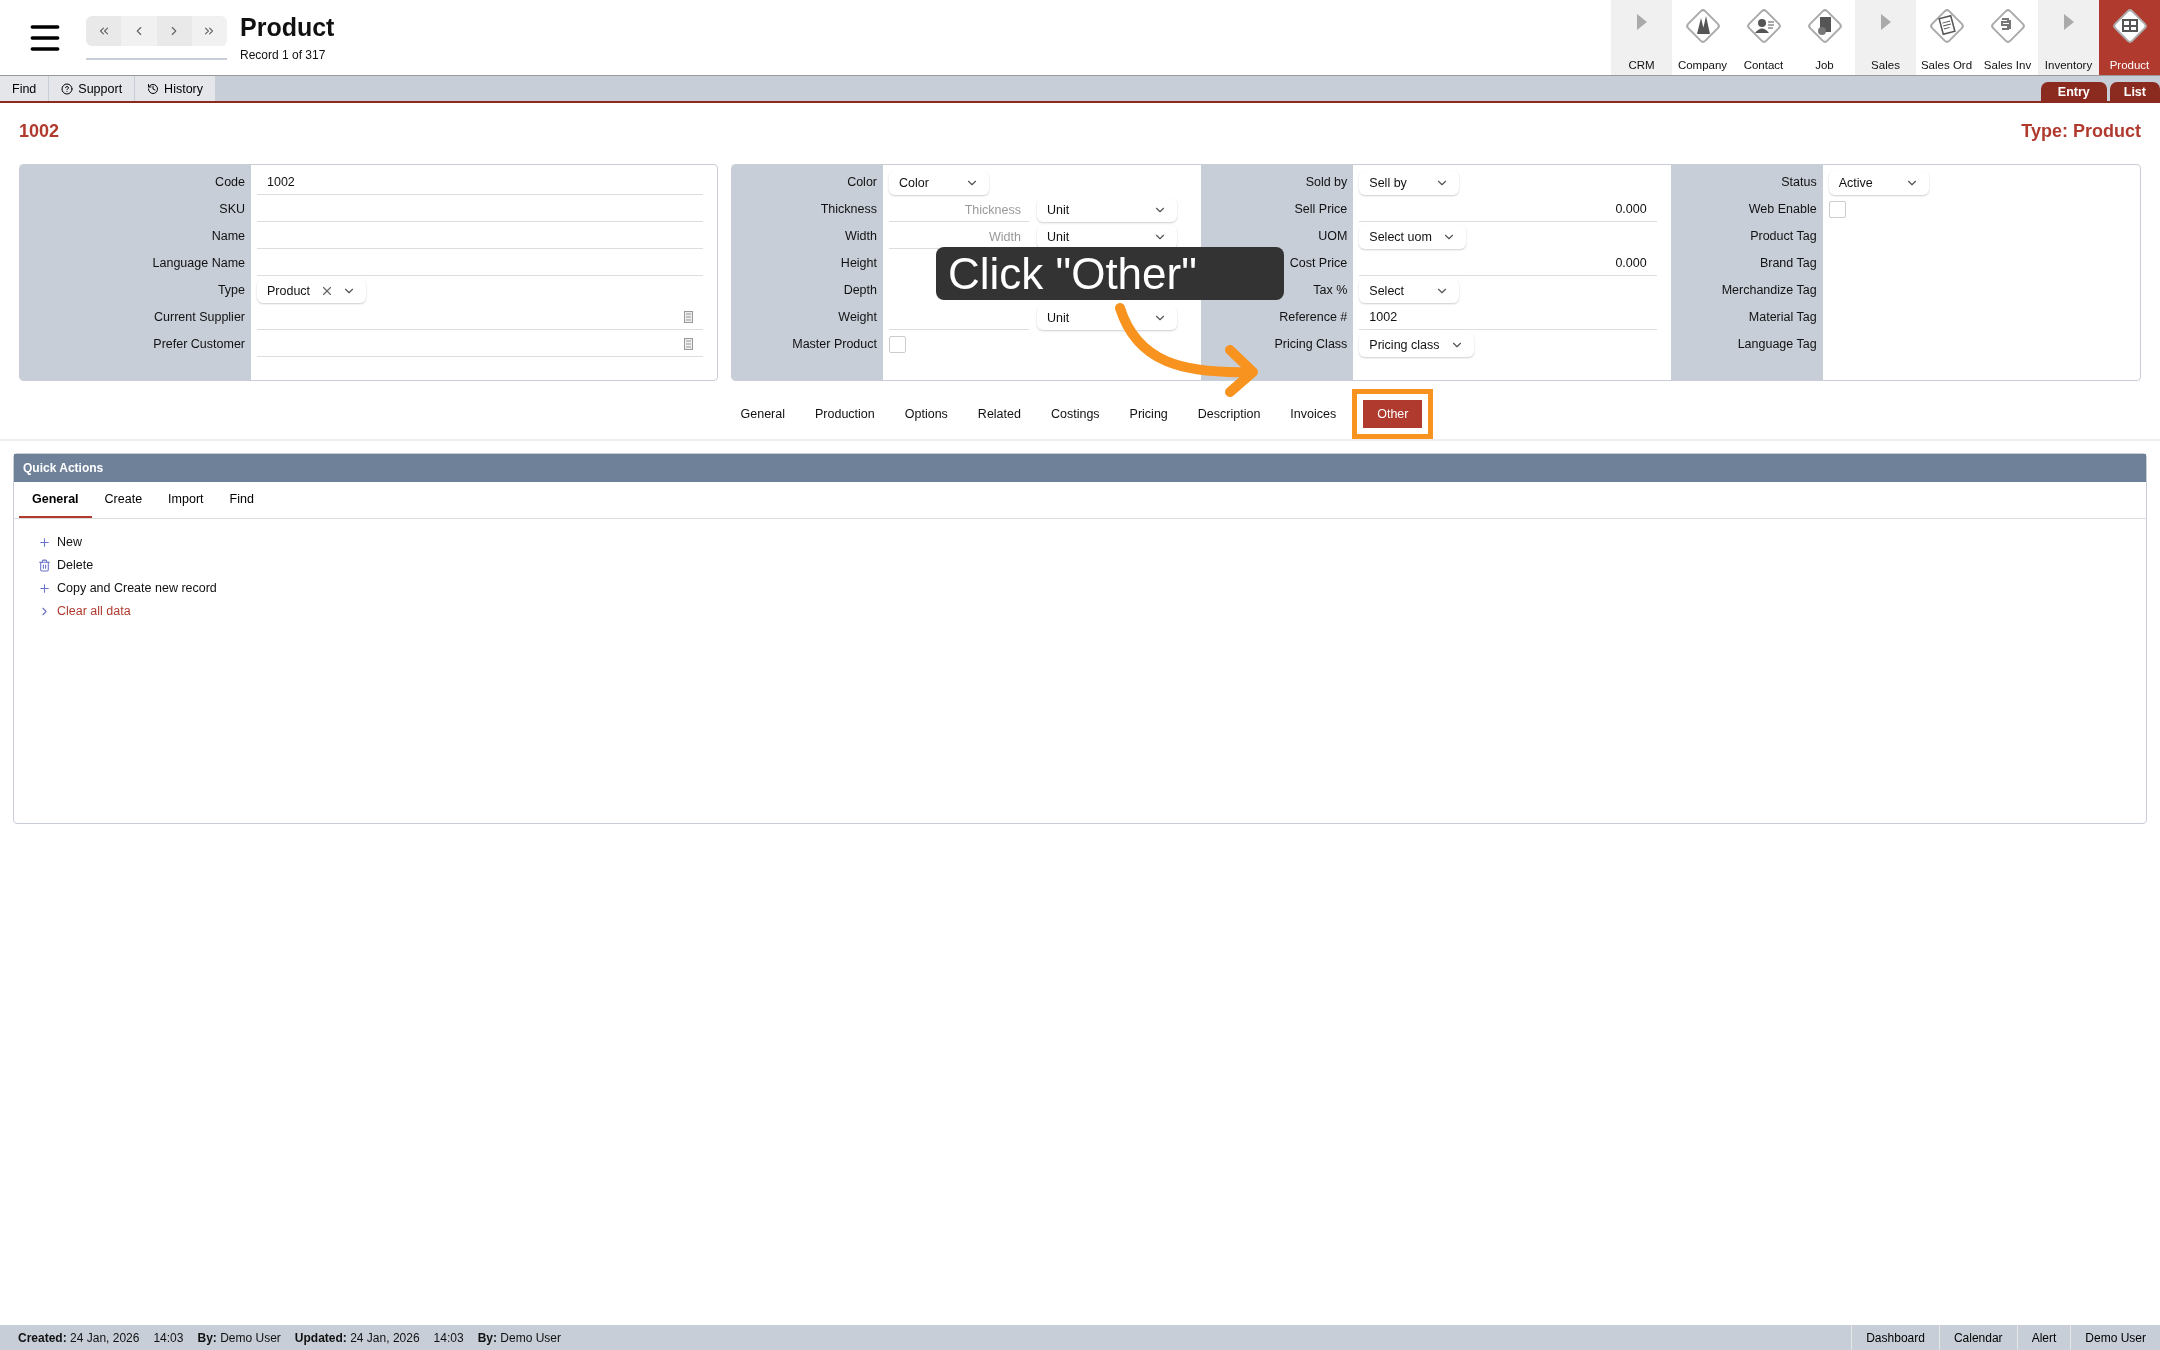 This screenshot has width=2160, height=1350. What do you see at coordinates (1110, 273) in the screenshot?
I see `instruction-tooltip: Click "Other"` at bounding box center [1110, 273].